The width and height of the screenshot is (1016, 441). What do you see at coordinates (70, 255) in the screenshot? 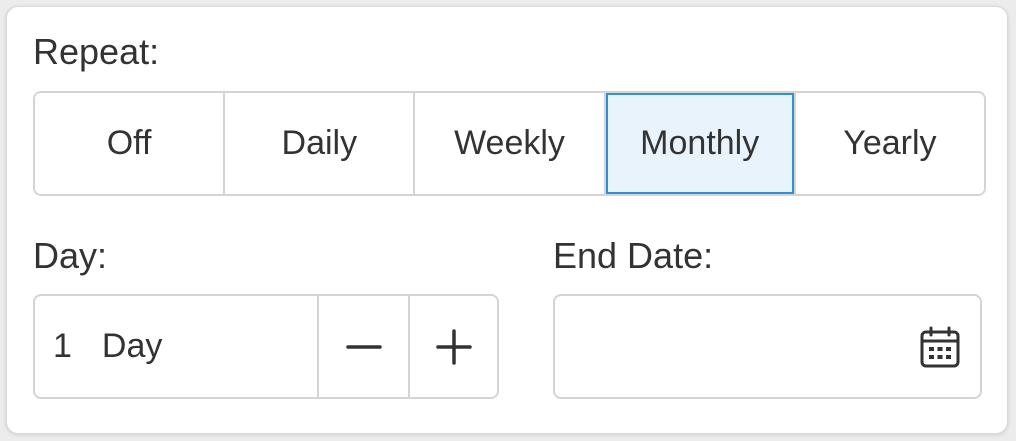
I see `day-label: Day:` at bounding box center [70, 255].